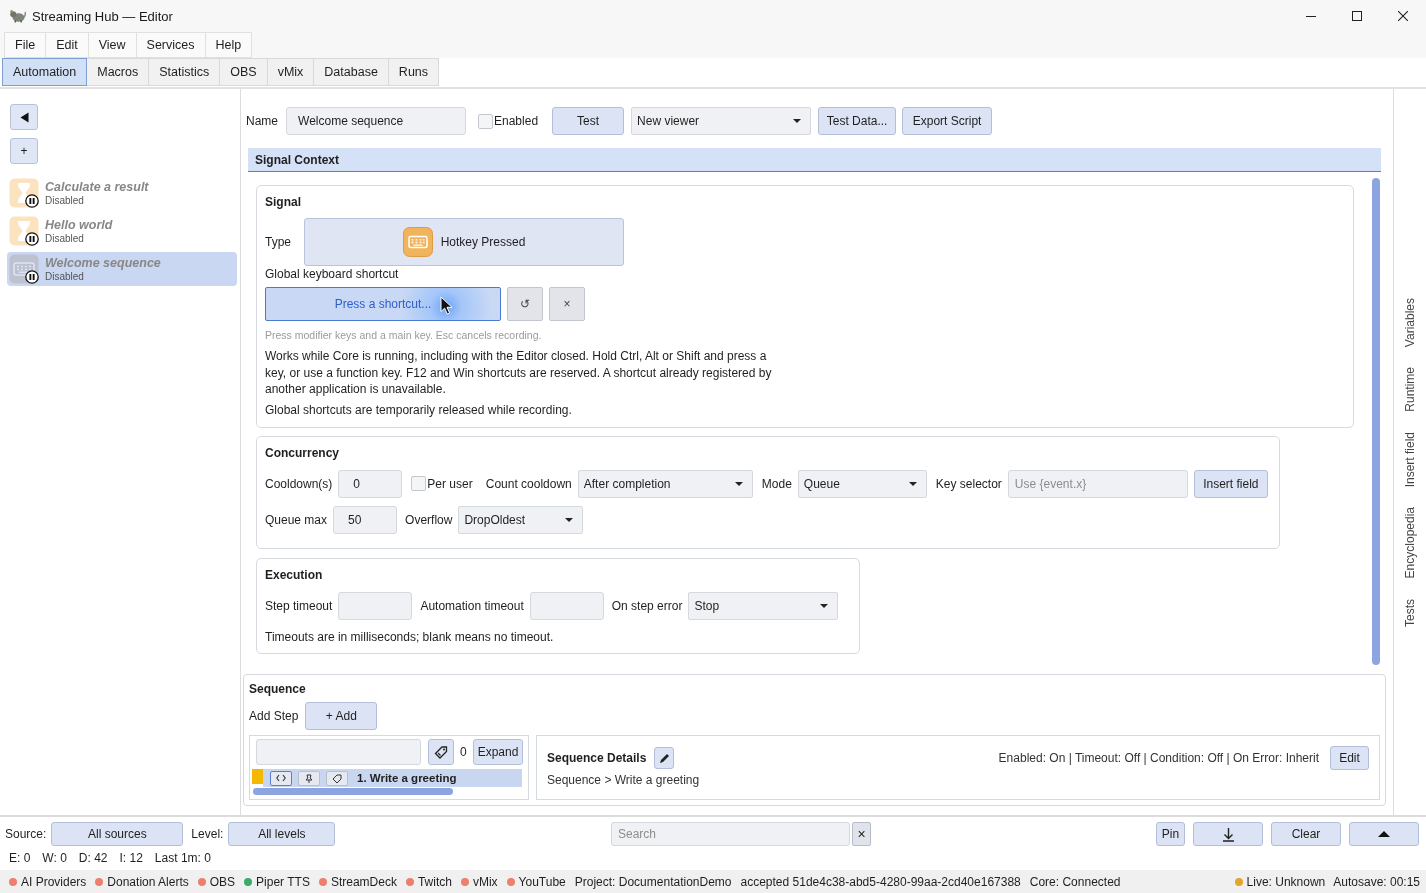 Image resolution: width=1426 pixels, height=893 pixels. What do you see at coordinates (351, 72) in the screenshot?
I see `tab: Database` at bounding box center [351, 72].